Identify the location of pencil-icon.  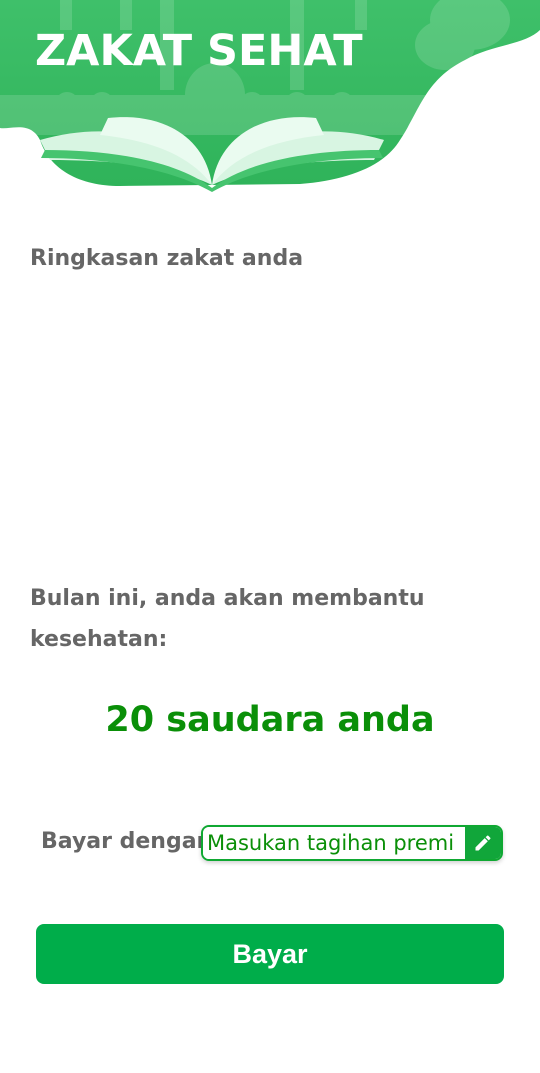
(483, 843).